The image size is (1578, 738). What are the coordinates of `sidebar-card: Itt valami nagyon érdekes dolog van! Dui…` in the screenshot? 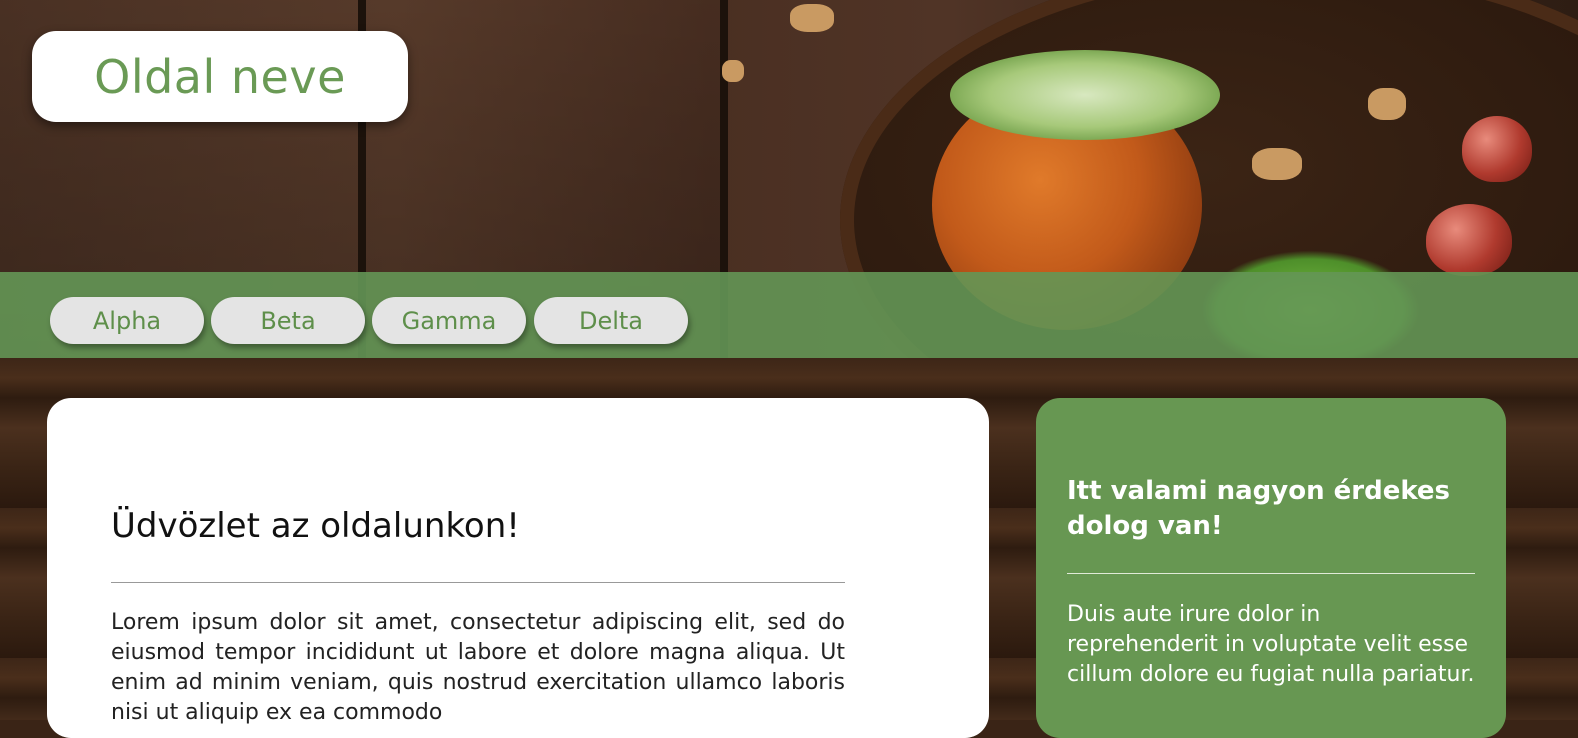 It's located at (1271, 568).